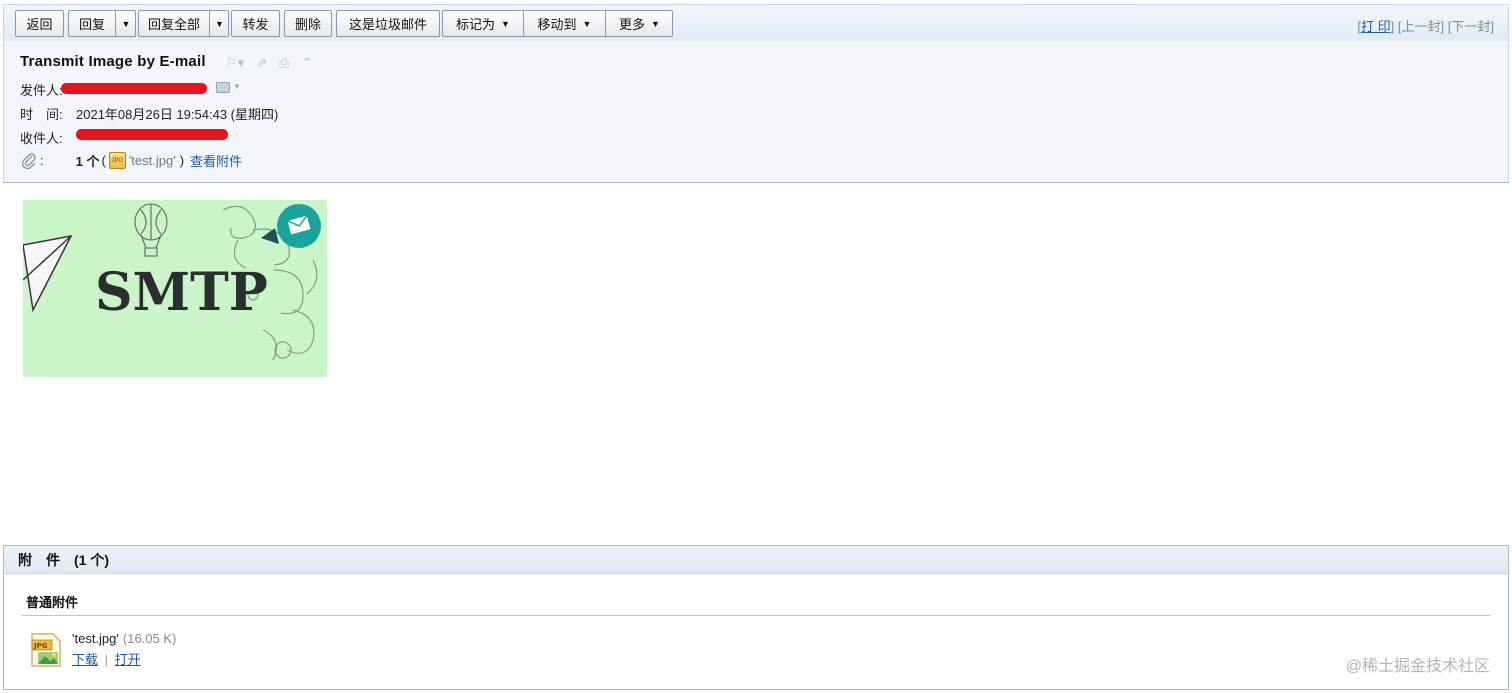 This screenshot has width=1512, height=693. I want to click on spam-label: 这是垃圾邮件, so click(387, 24).